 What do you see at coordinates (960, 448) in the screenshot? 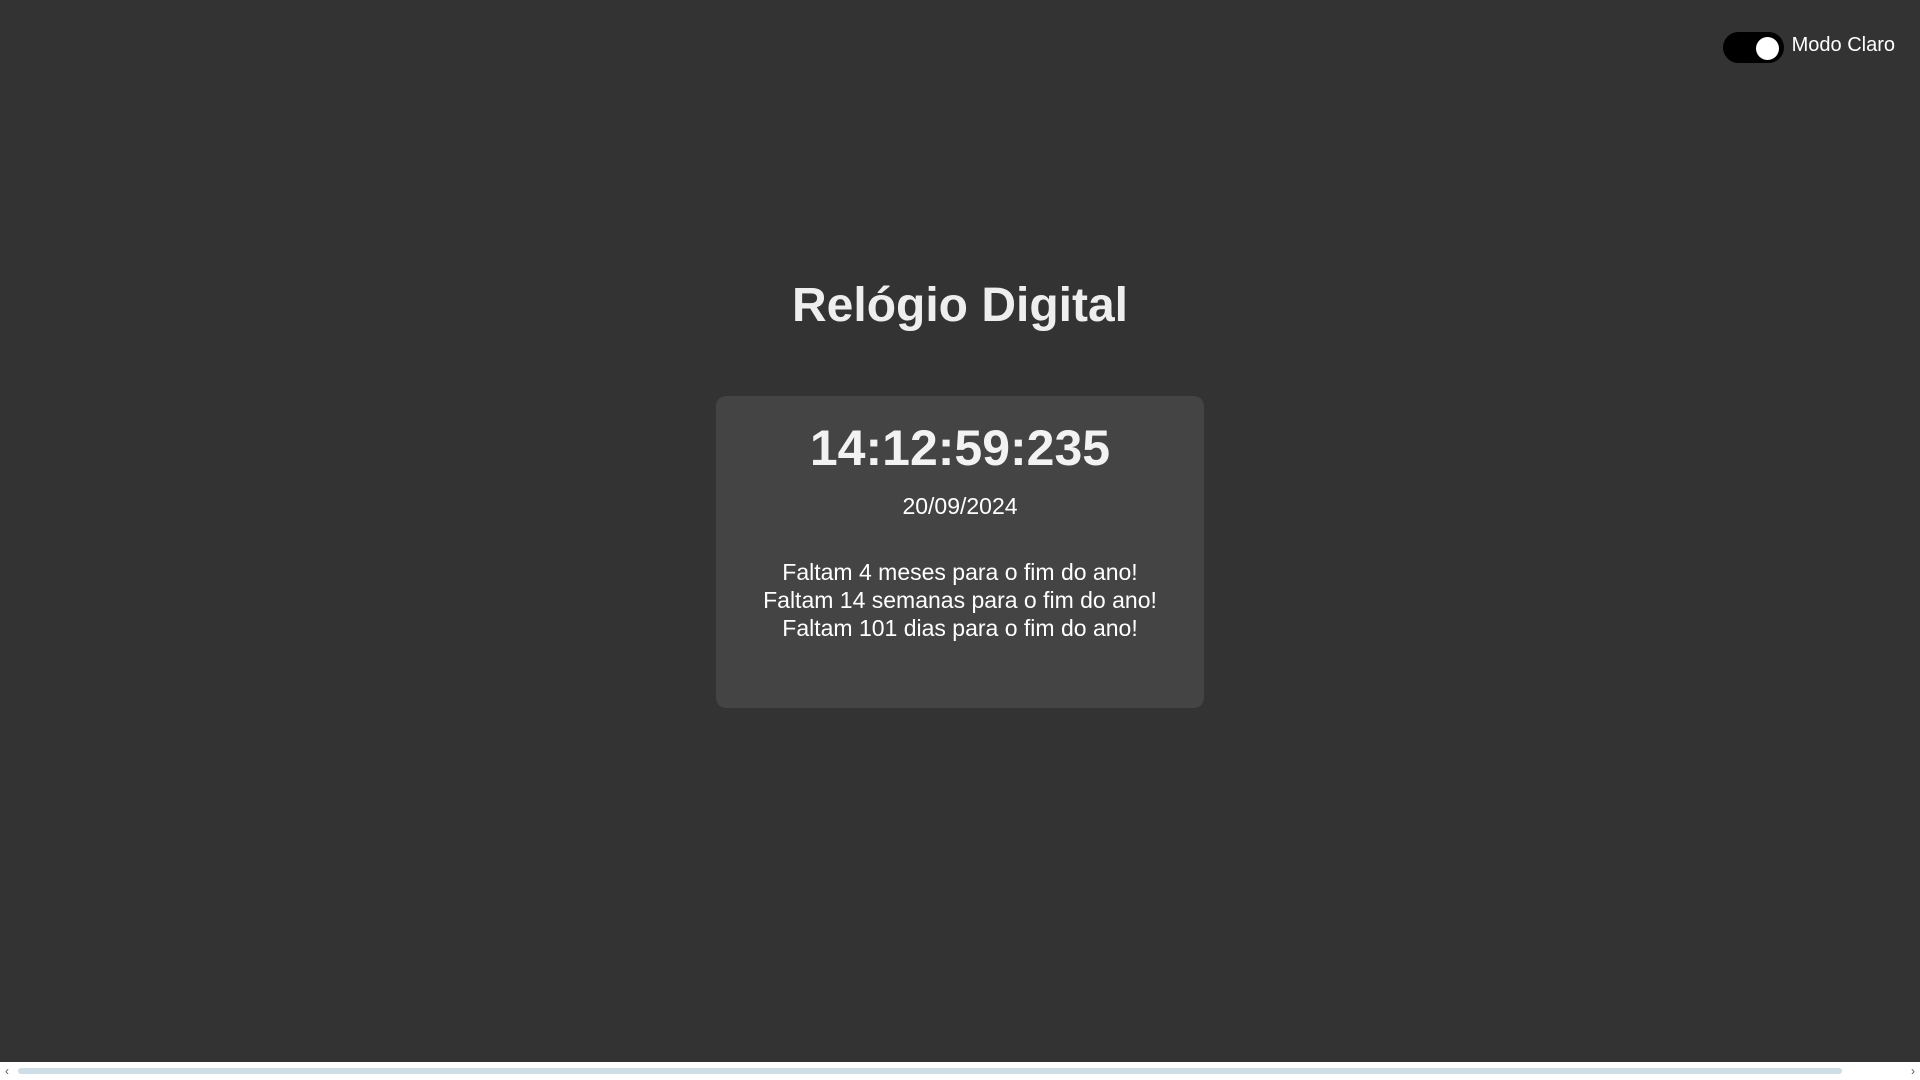
I see `clock-time: 14:12:59:235` at bounding box center [960, 448].